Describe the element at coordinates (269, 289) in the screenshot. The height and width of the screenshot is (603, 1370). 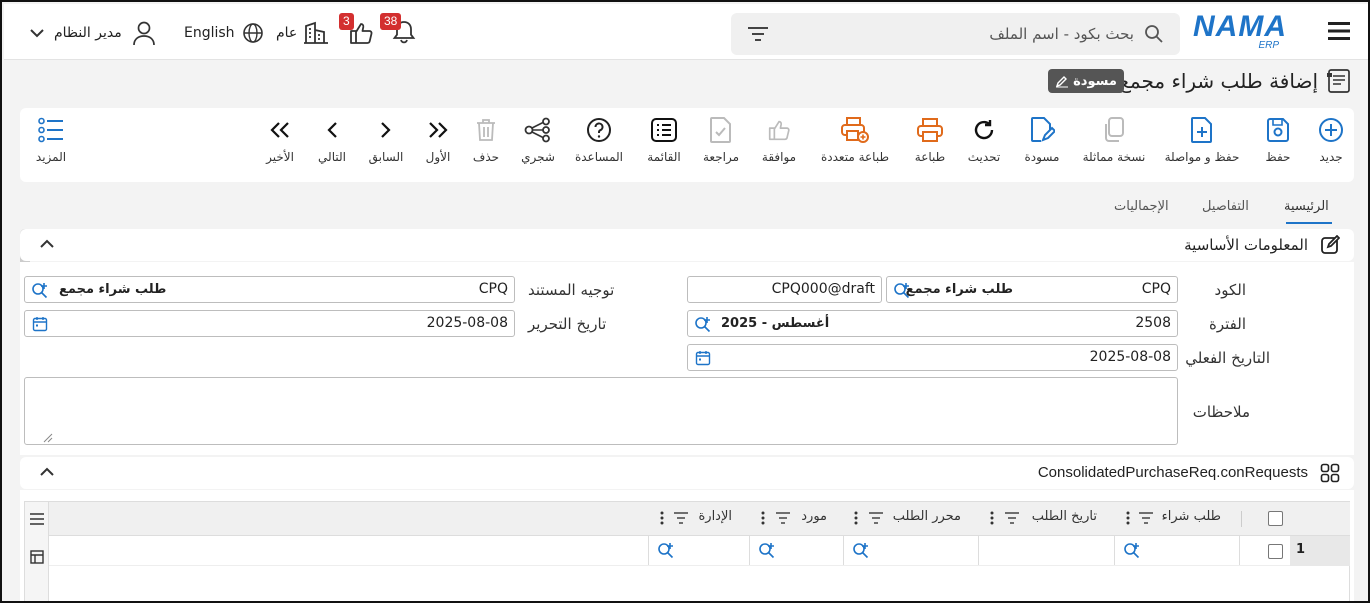
I see `doc-direction-field: CPQ طلب شراء مجمع` at that location.